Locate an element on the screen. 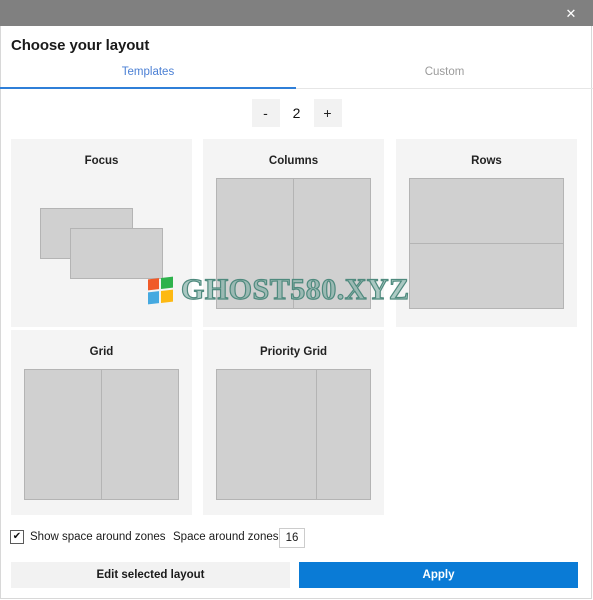 The image size is (593, 600). edit-selected-layout-button: Edit selected layout is located at coordinates (150, 575).